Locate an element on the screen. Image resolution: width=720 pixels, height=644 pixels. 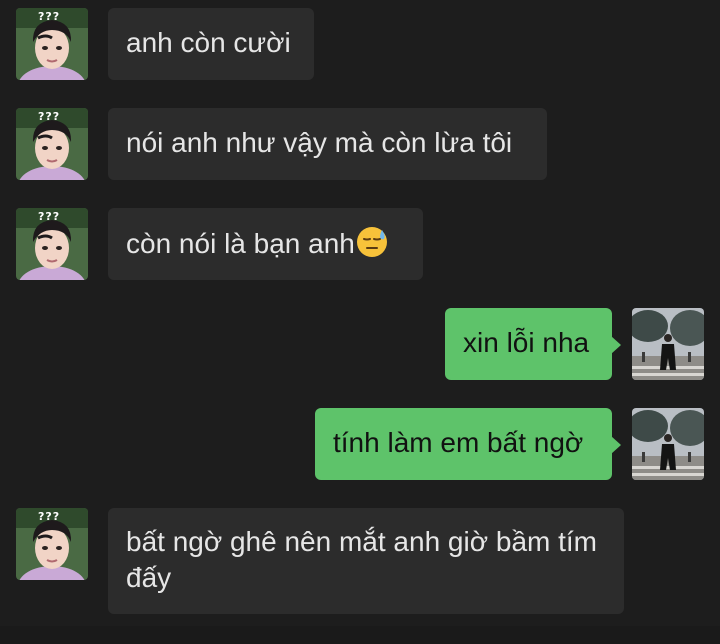
message-row: ??? còn nói là bạn anh is located at coordinates (360, 244).